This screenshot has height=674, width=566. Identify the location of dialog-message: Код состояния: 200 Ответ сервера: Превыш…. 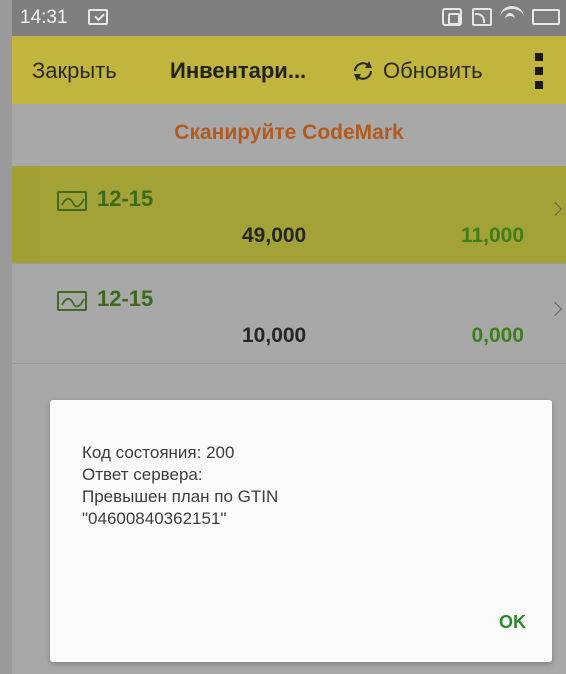
(180, 486).